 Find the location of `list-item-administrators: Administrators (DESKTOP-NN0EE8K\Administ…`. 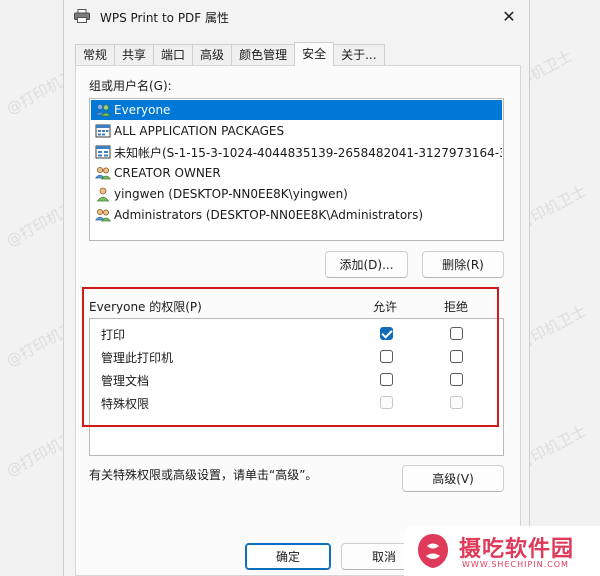

list-item-administrators: Administrators (DESKTOP-NN0EE8K\Administ… is located at coordinates (296, 215).